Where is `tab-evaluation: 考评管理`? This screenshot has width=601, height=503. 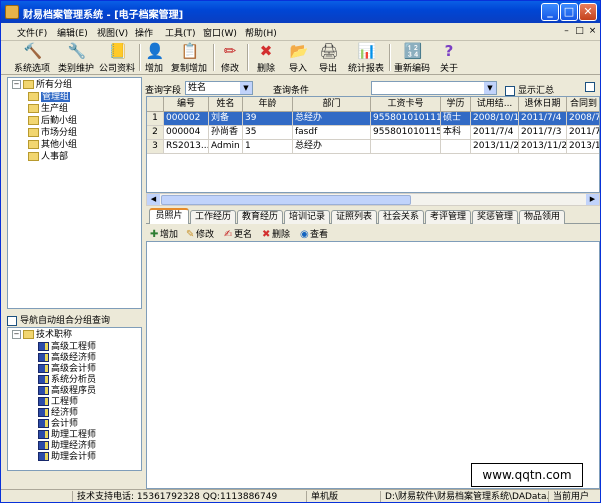
tab-evaluation: 考评管理 is located at coordinates (448, 217).